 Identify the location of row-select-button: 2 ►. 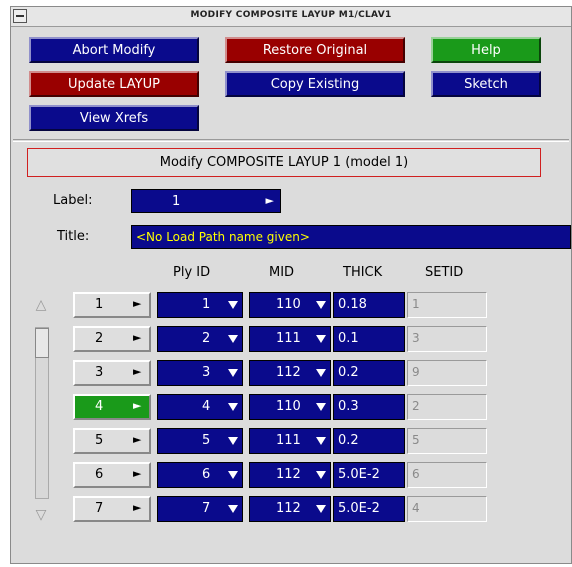
(112, 339).